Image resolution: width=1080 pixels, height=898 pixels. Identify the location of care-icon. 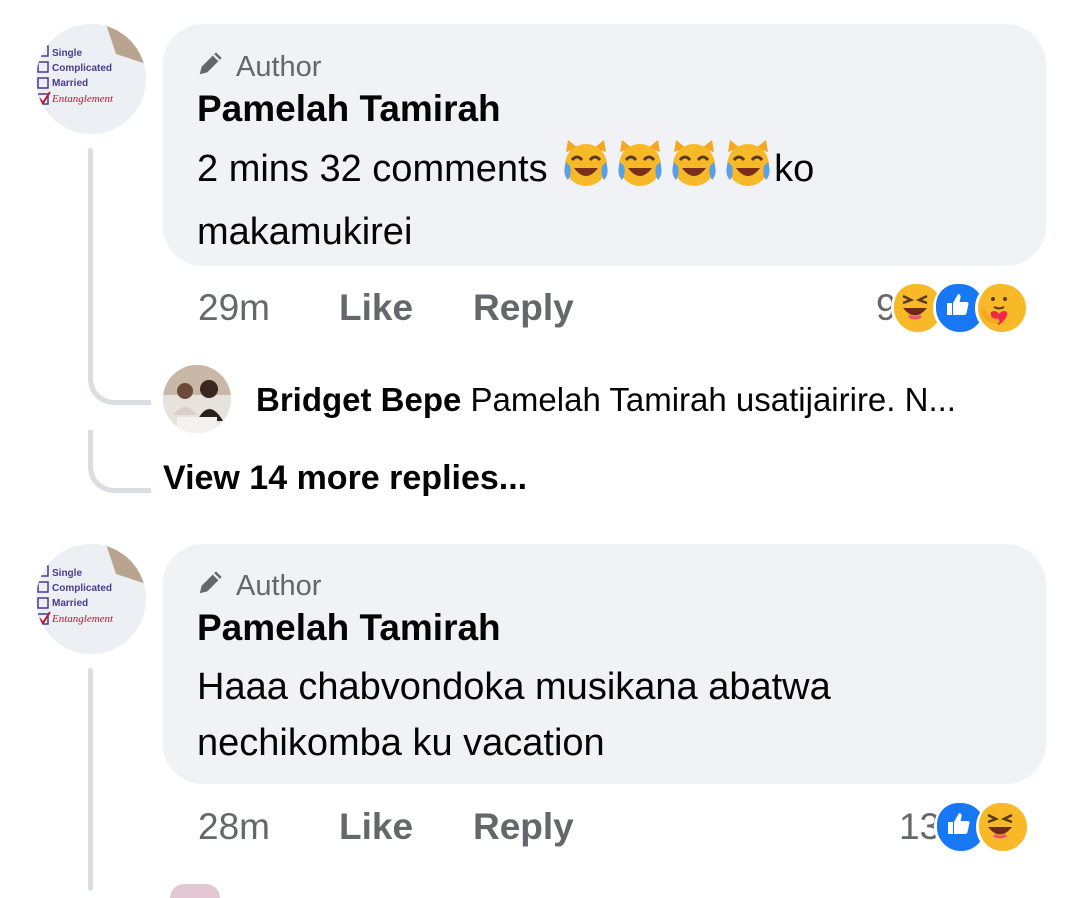
(1001, 308).